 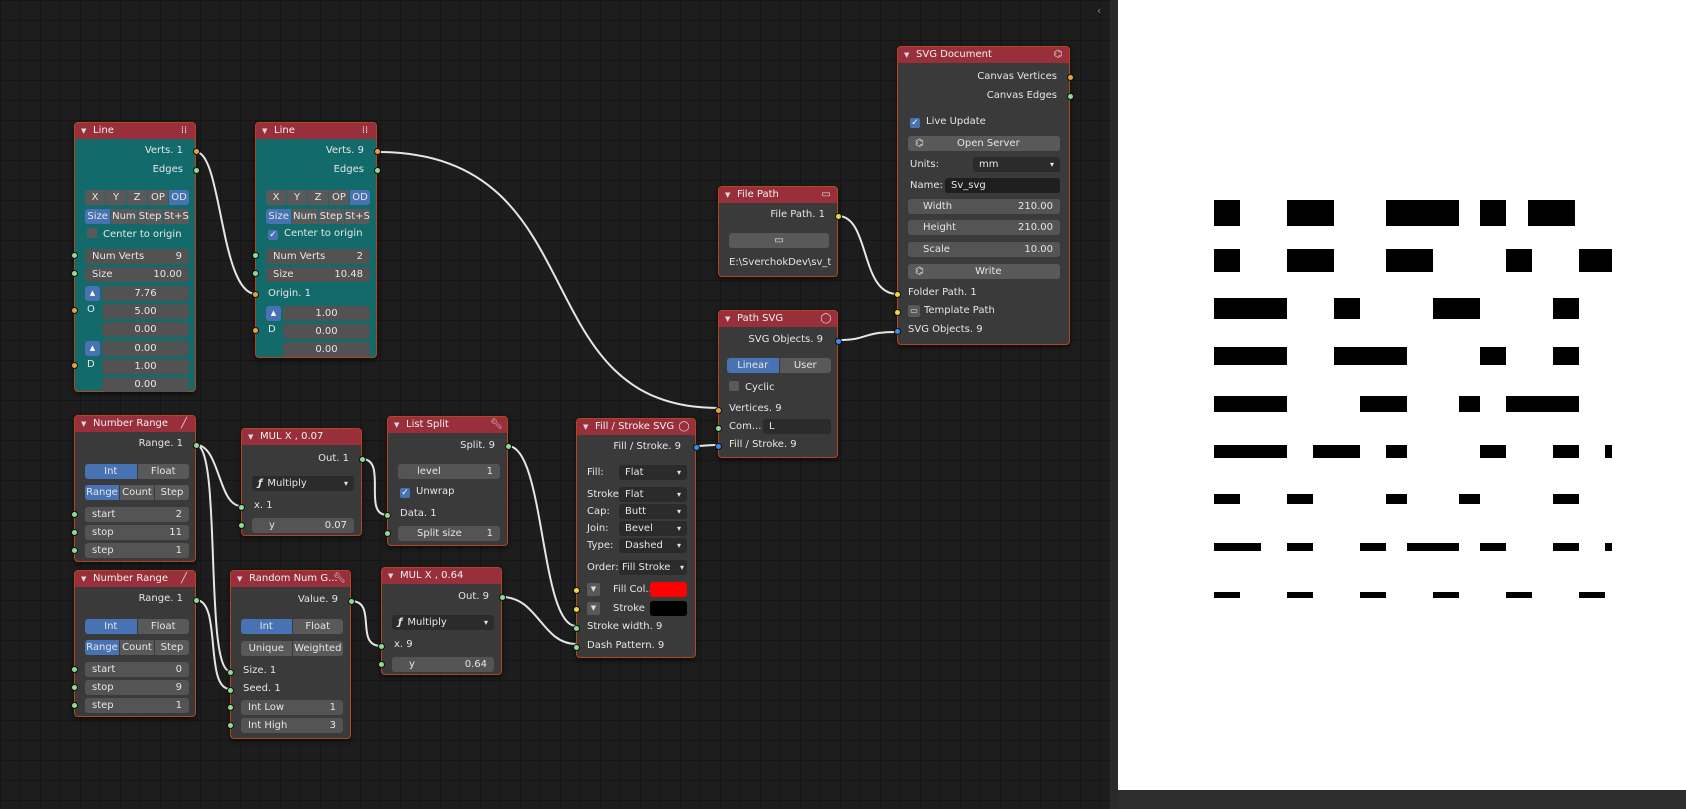 What do you see at coordinates (98, 216) in the screenshot?
I see `size-mode-size: Size` at bounding box center [98, 216].